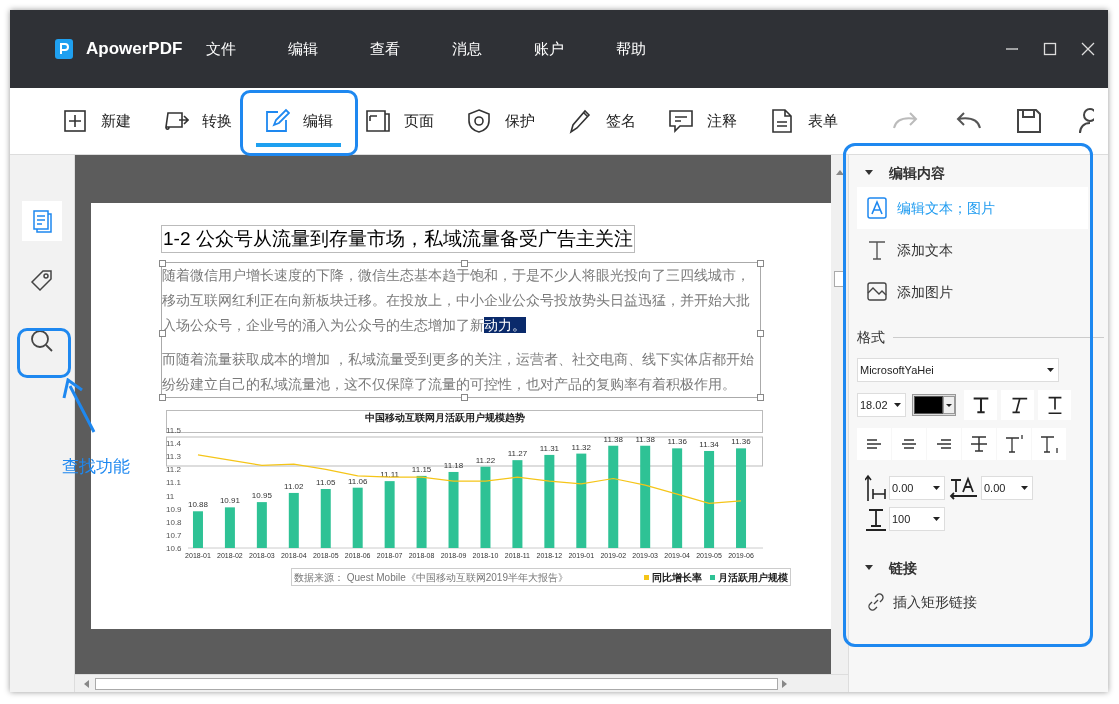  What do you see at coordinates (173, 444) in the screenshot?
I see `y-tick-label: 11.4` at bounding box center [173, 444].